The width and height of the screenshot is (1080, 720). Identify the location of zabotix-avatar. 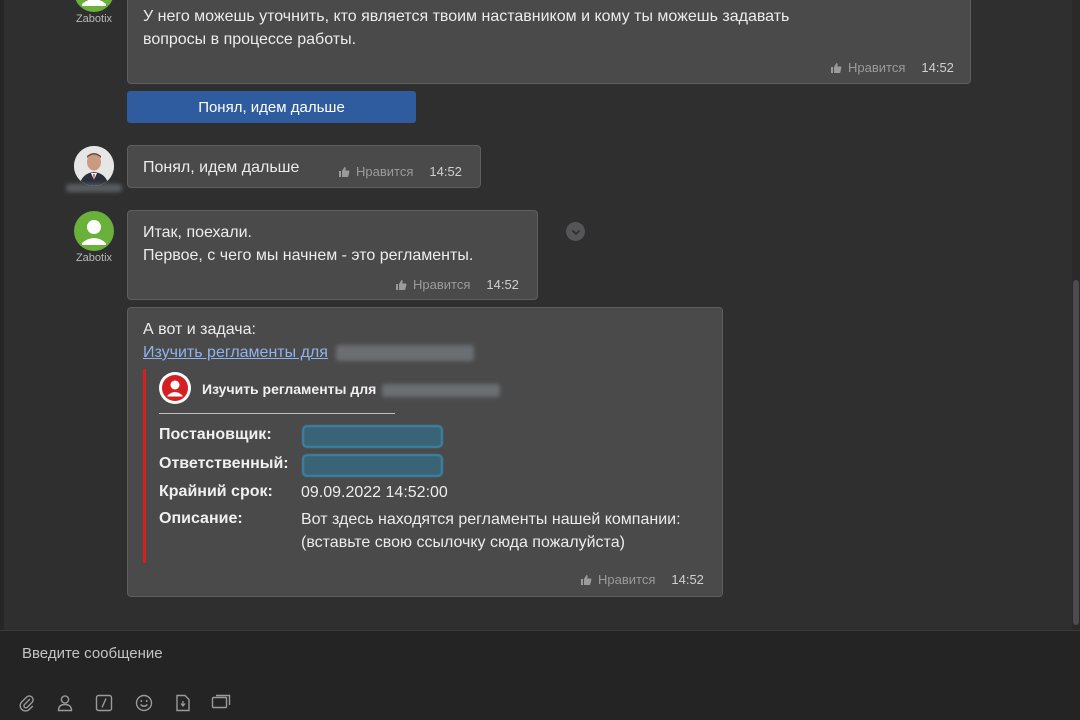
(94, 231).